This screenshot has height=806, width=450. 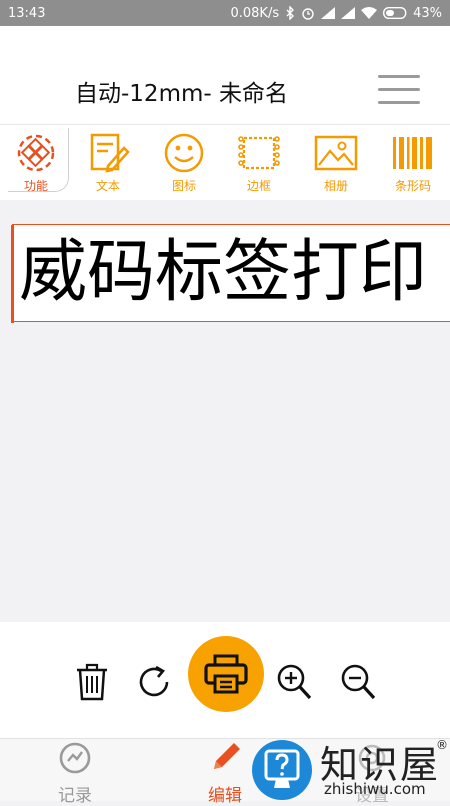 I want to click on status-indicators: 0.08K/s 43%, so click(x=336, y=13).